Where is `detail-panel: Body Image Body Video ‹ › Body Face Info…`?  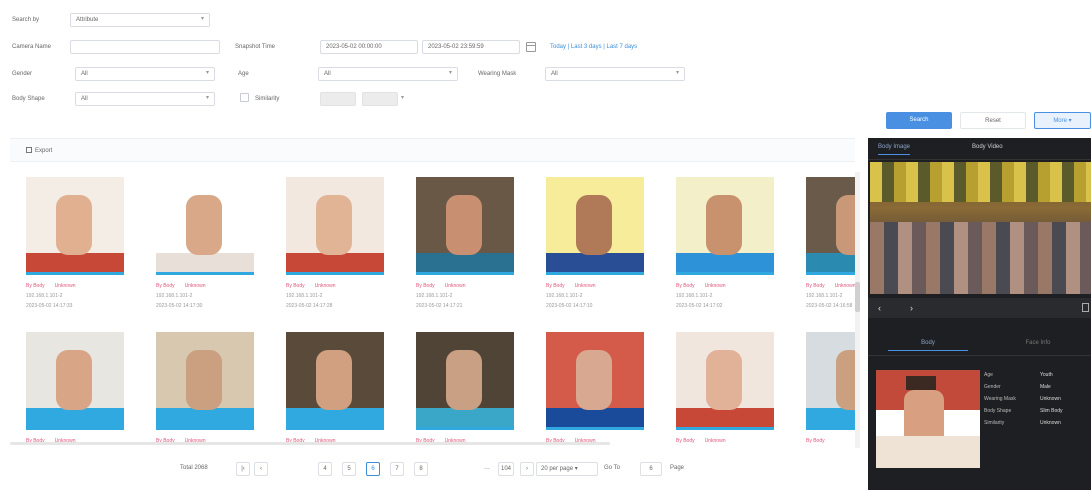
detail-panel: Body Image Body Video ‹ › Body Face Info… is located at coordinates (979, 314).